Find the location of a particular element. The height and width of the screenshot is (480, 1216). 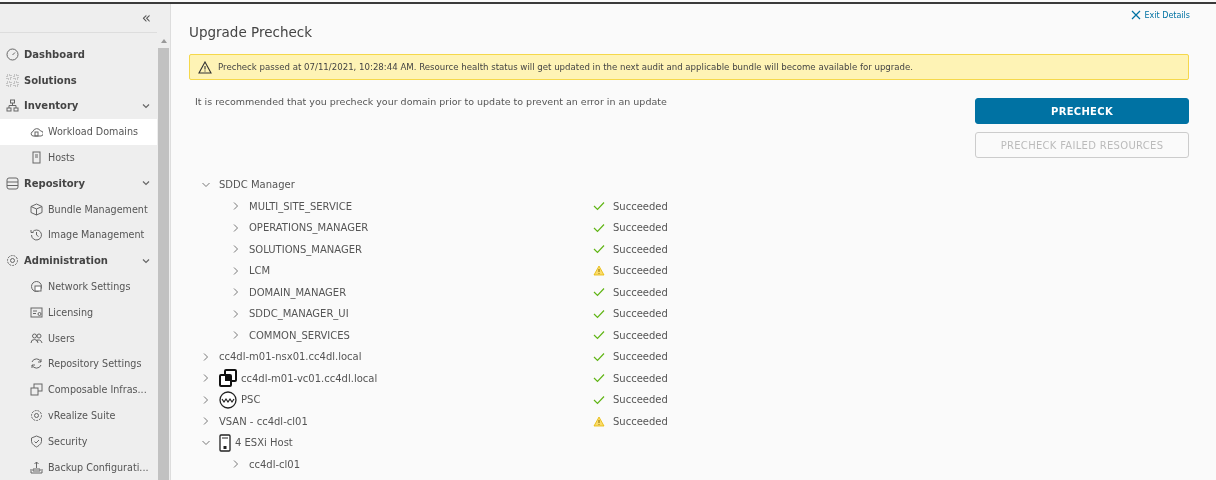

warning-icon is located at coordinates (205, 67).